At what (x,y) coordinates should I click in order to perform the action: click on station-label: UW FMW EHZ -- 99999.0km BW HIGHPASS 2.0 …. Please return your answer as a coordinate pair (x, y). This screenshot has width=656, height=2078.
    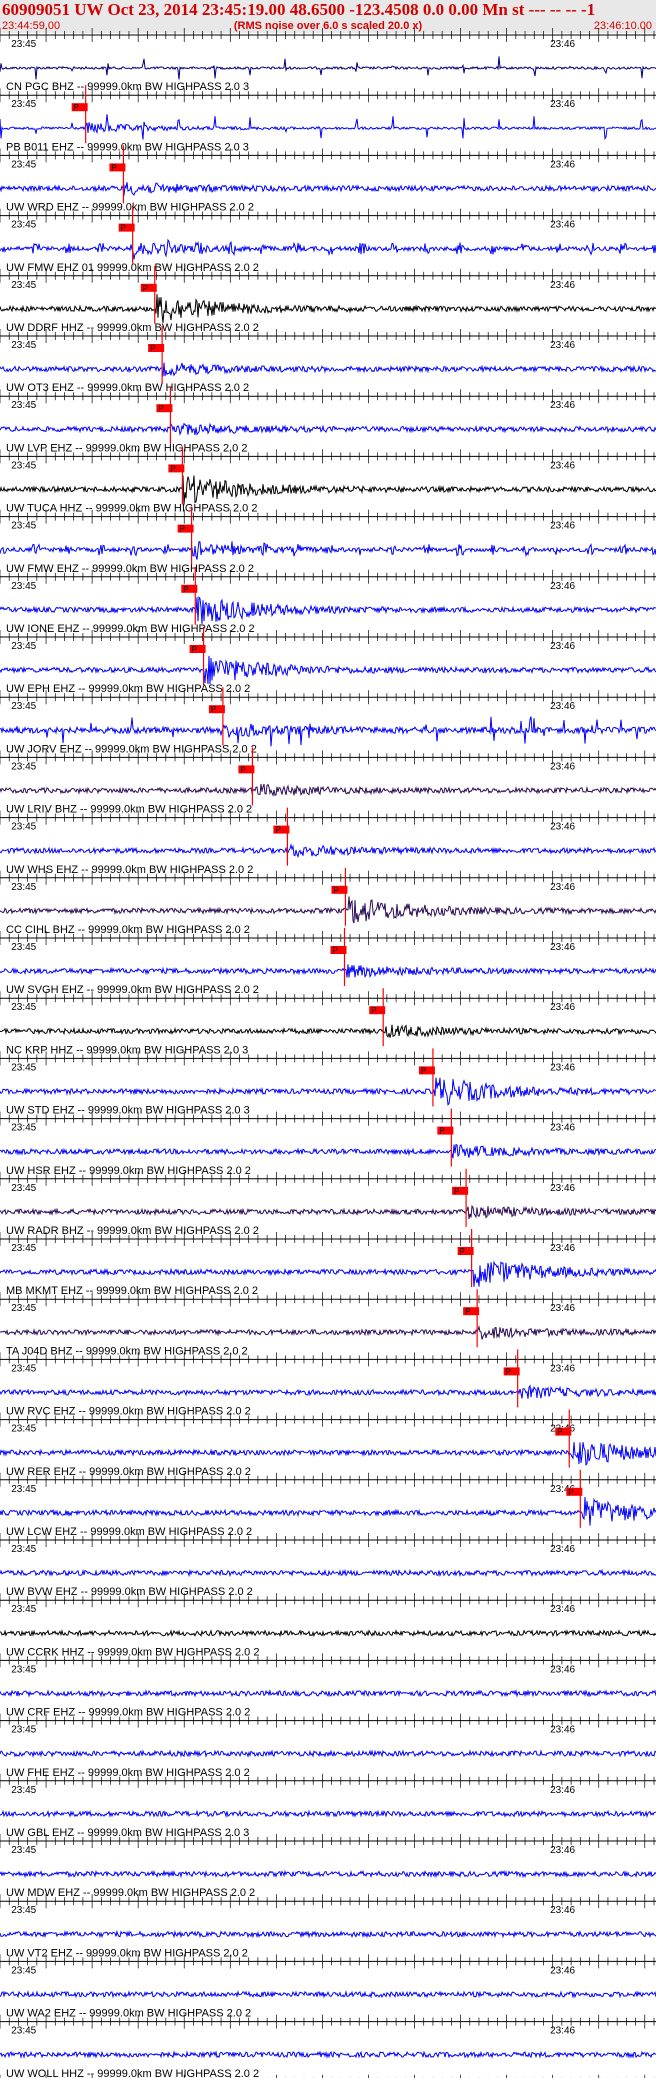
    Looking at the image, I should click on (130, 569).